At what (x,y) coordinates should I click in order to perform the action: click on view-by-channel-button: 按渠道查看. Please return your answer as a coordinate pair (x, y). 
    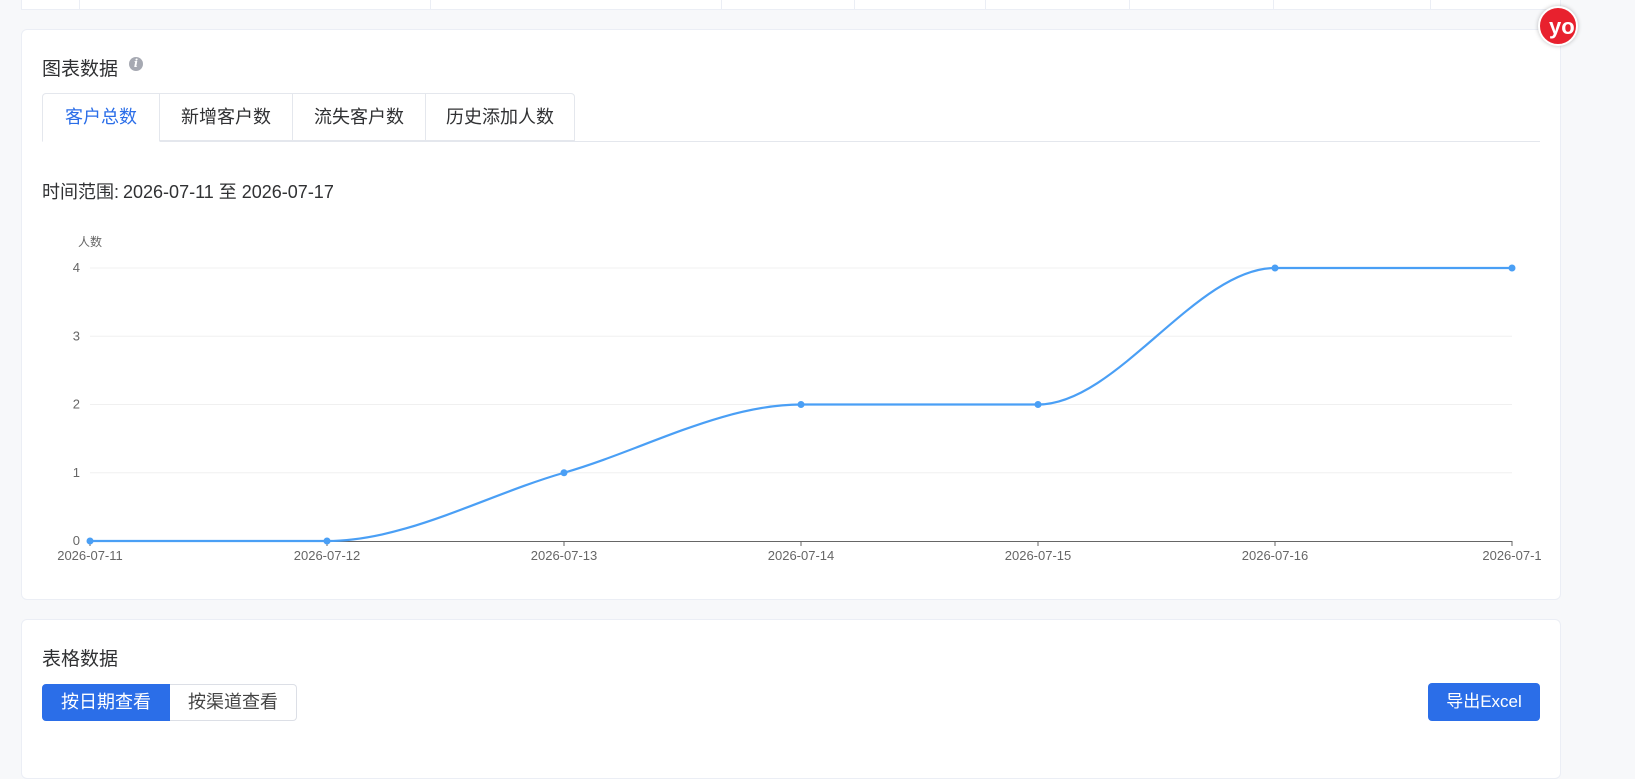
    Looking at the image, I should click on (233, 702).